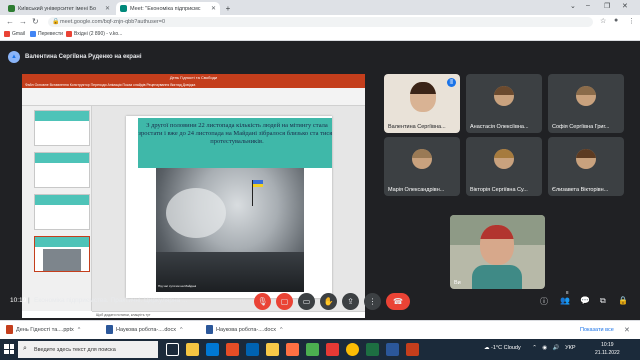 Image resolution: width=640 pixels, height=360 pixels. I want to click on profile-icon: ●, so click(616, 20).